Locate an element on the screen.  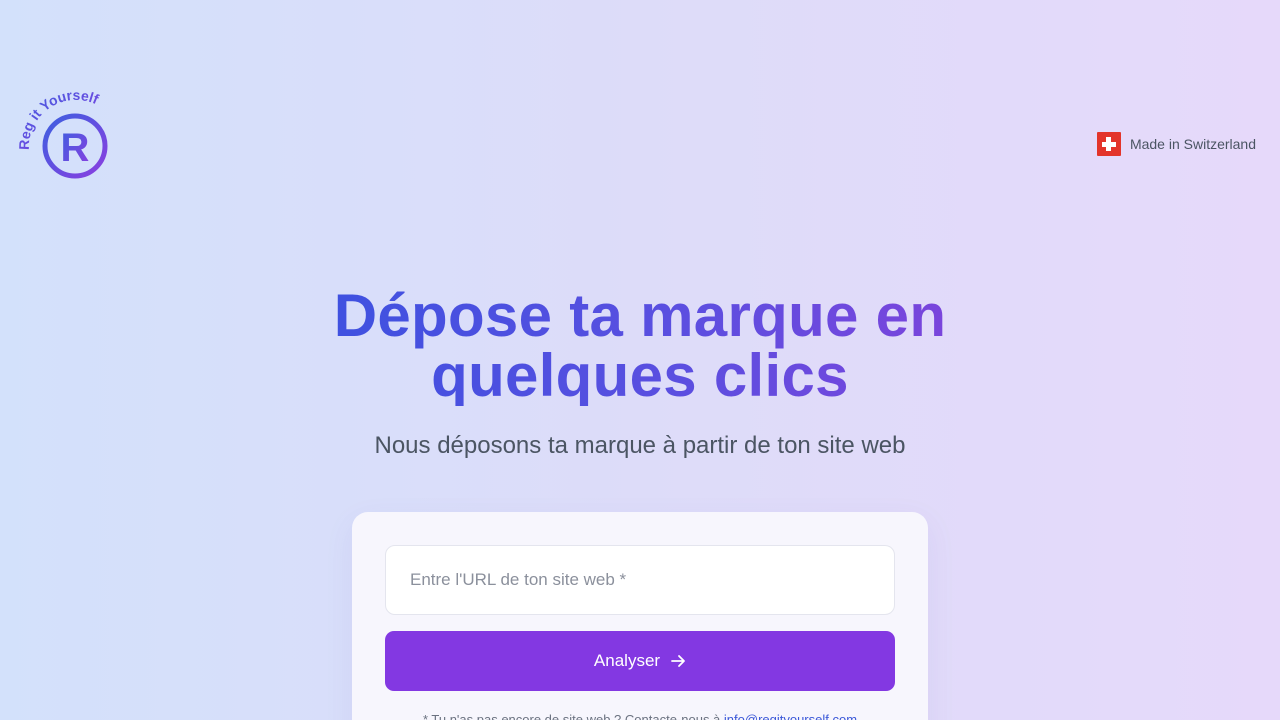
made-in-switzerland-badge: Made in Switzerland is located at coordinates (1176, 144).